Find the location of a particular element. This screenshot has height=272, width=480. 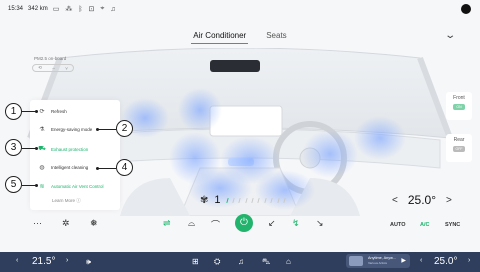

power-icon: ⏻ is located at coordinates (244, 222).